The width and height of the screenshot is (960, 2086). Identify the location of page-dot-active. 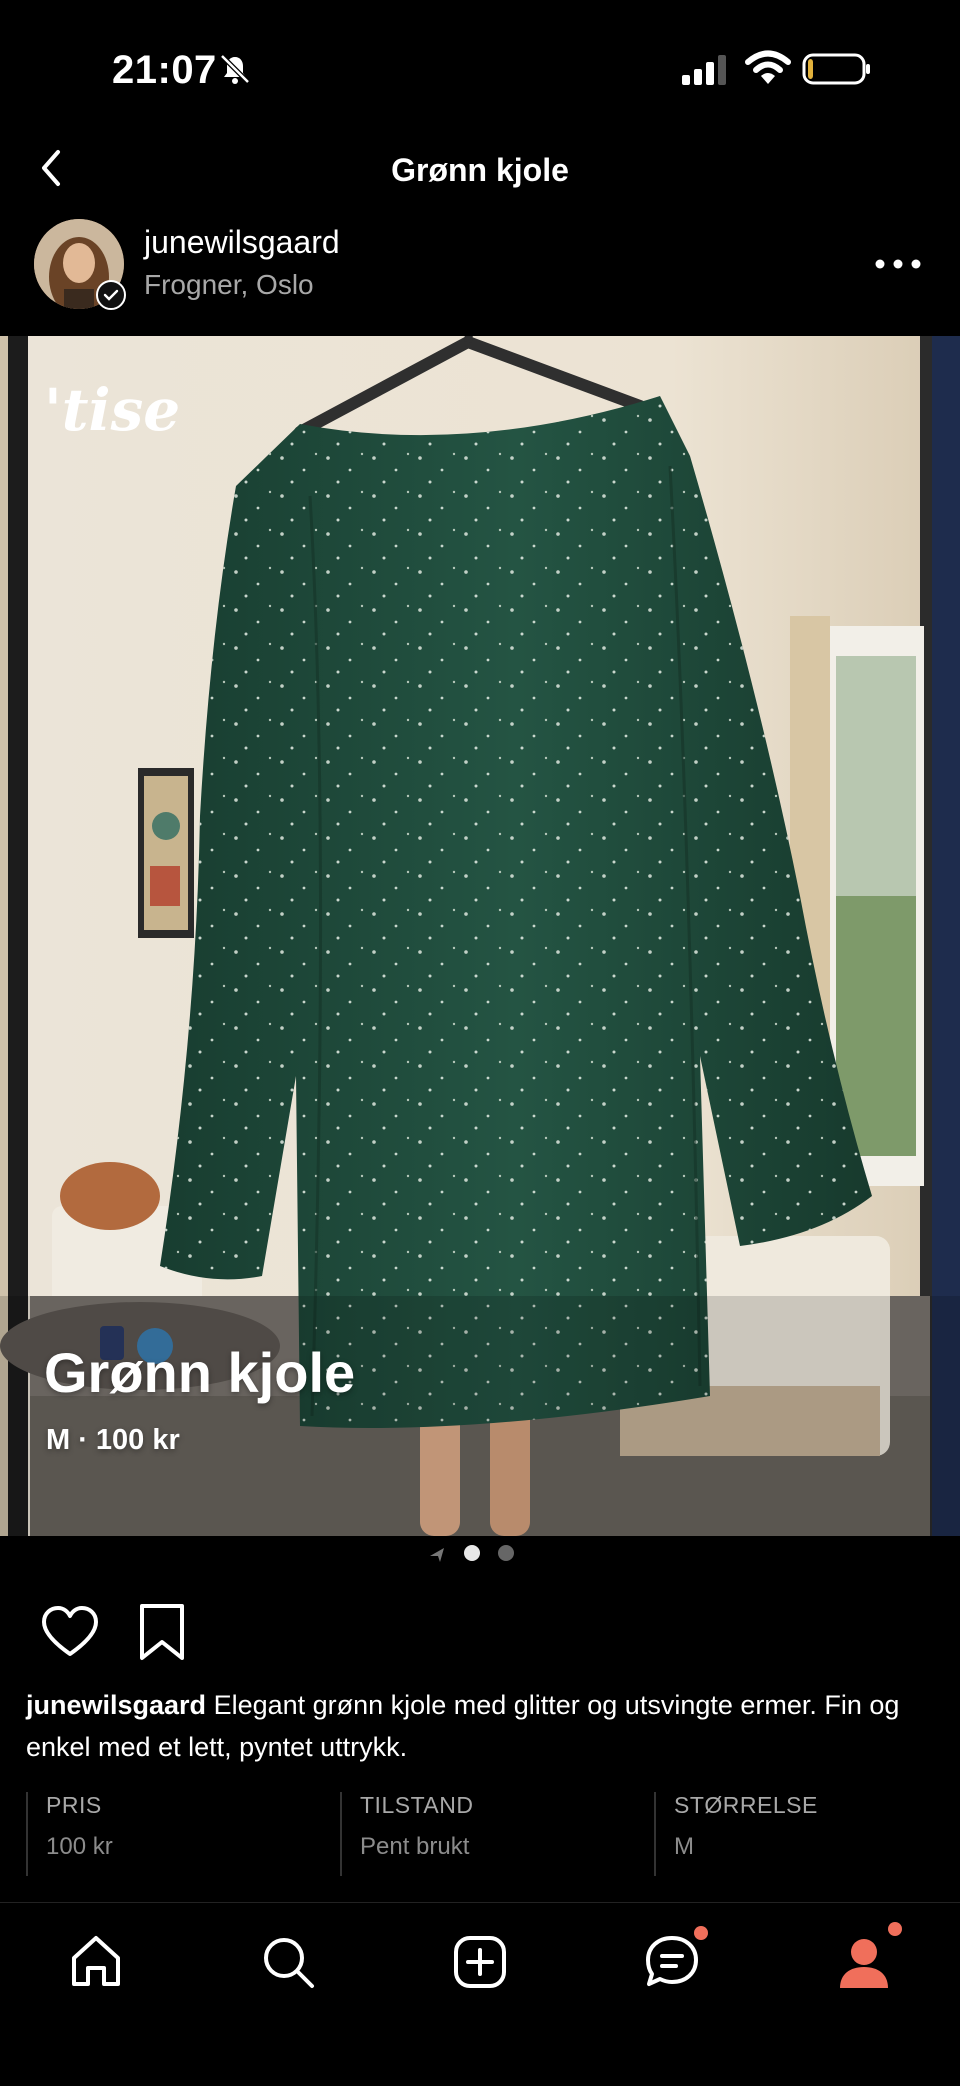
(472, 1553).